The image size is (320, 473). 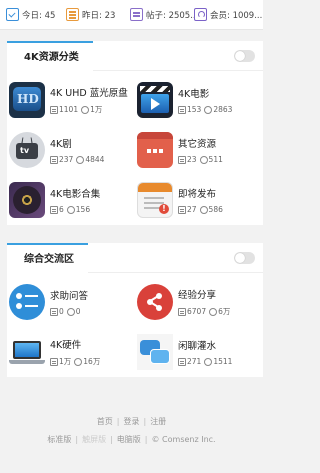 I want to click on section-title: 综合交流区, so click(x=47, y=258).